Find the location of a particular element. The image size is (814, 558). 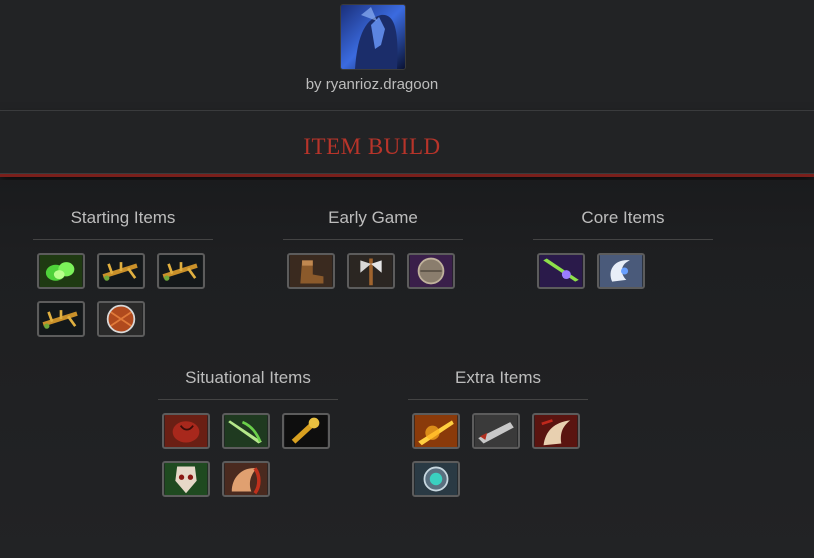

desolator-icon is located at coordinates (556, 431).